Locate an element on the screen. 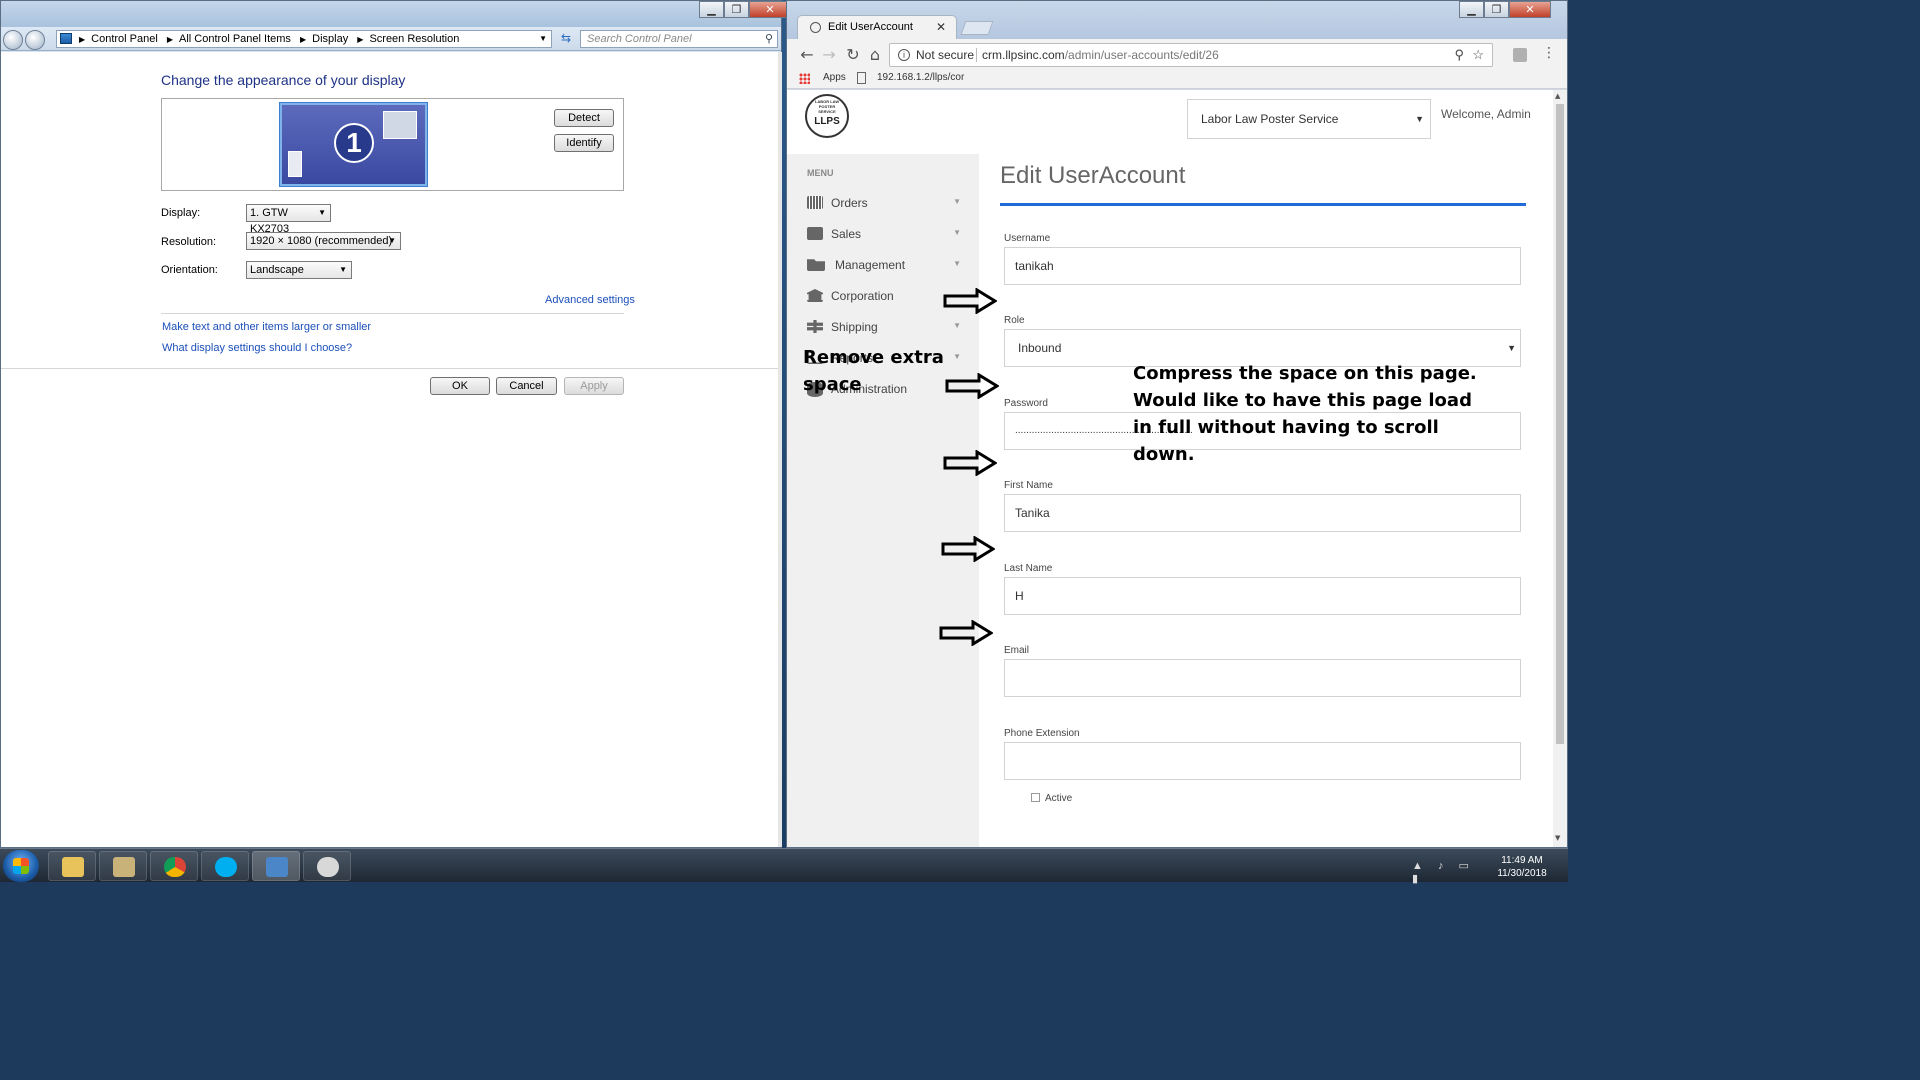  new-tab-button is located at coordinates (977, 28).